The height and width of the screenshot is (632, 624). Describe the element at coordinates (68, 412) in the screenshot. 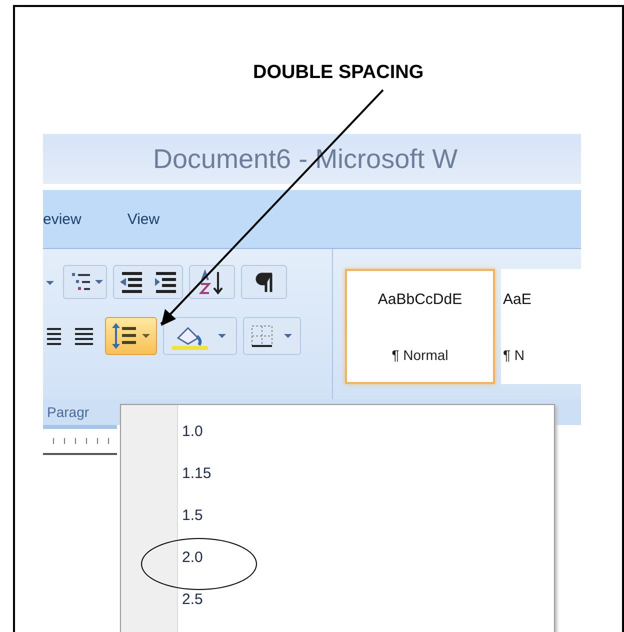

I see `group-label: Paragr` at that location.